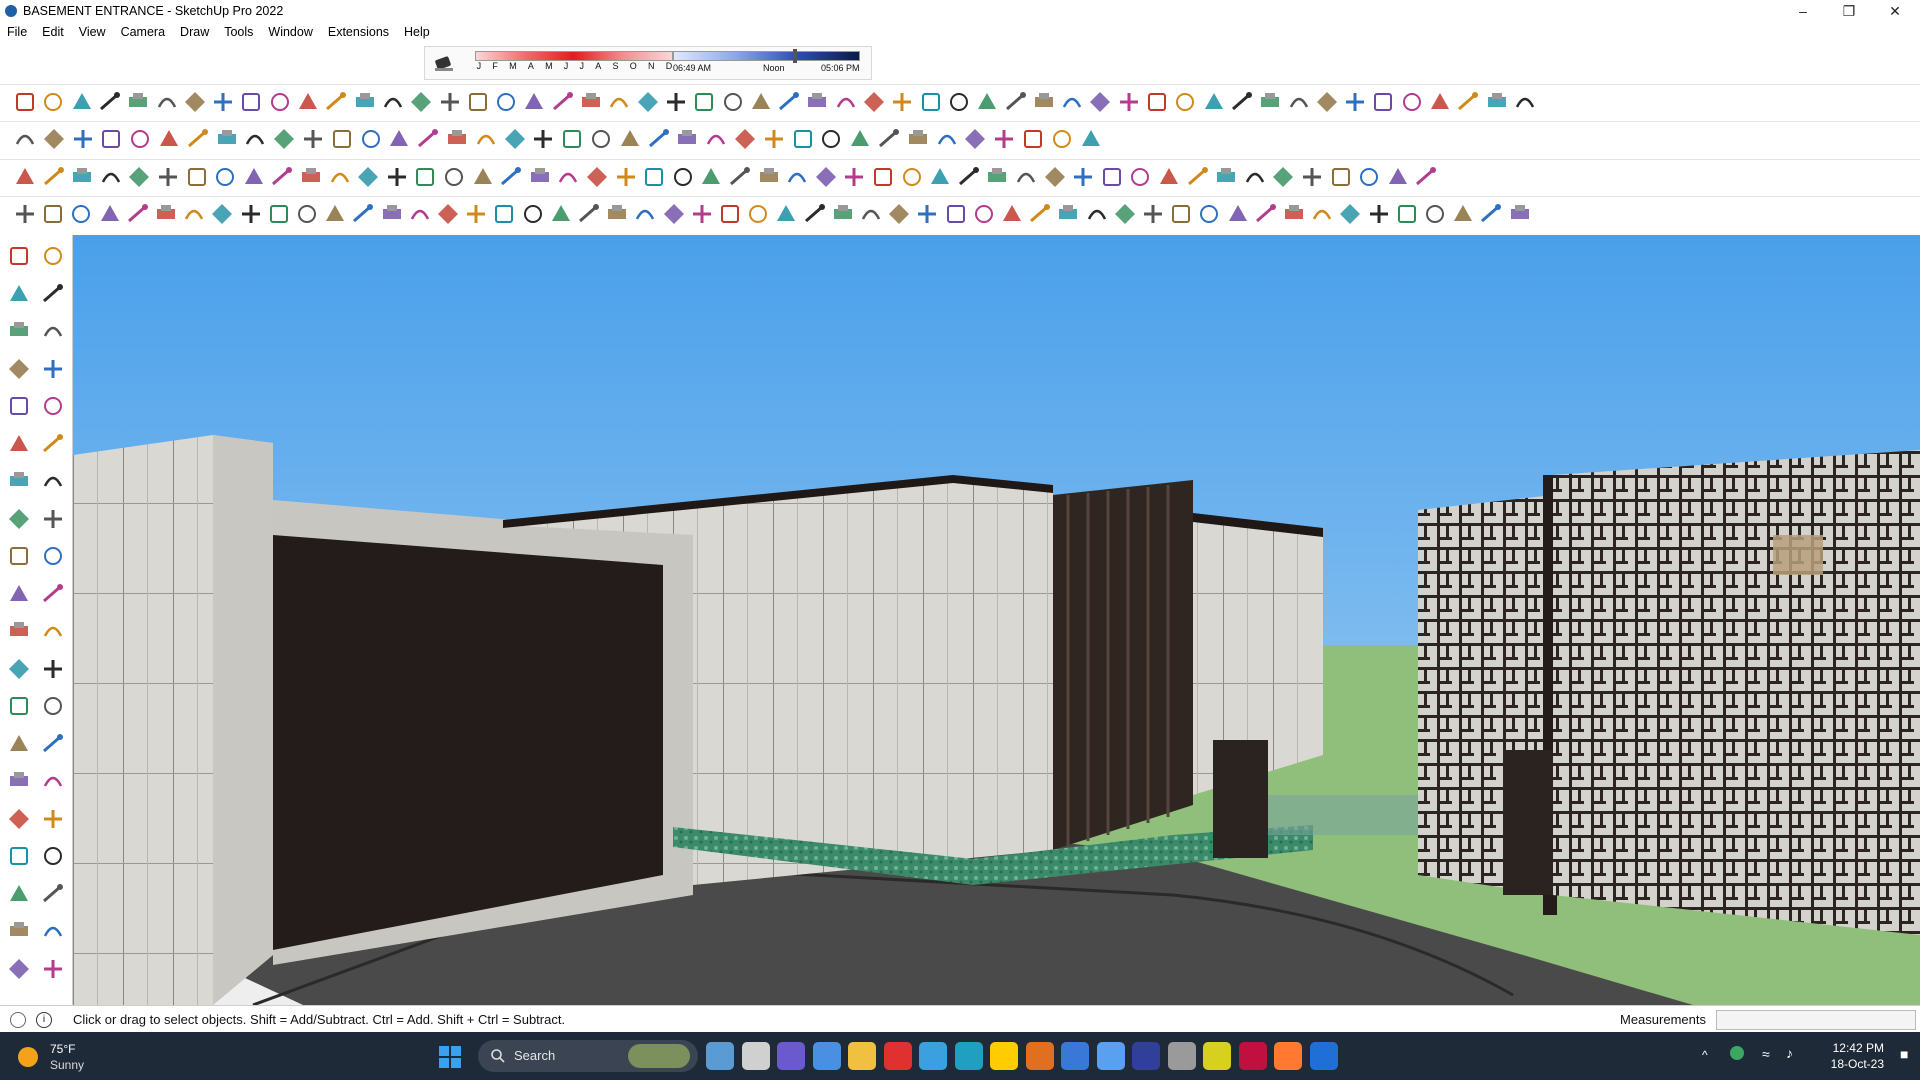  What do you see at coordinates (450, 1057) in the screenshot?
I see `windows-start-icon` at bounding box center [450, 1057].